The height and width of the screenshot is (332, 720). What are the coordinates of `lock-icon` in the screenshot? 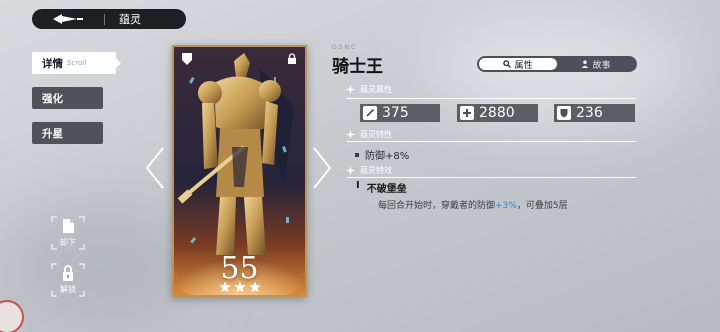 It's located at (68, 273).